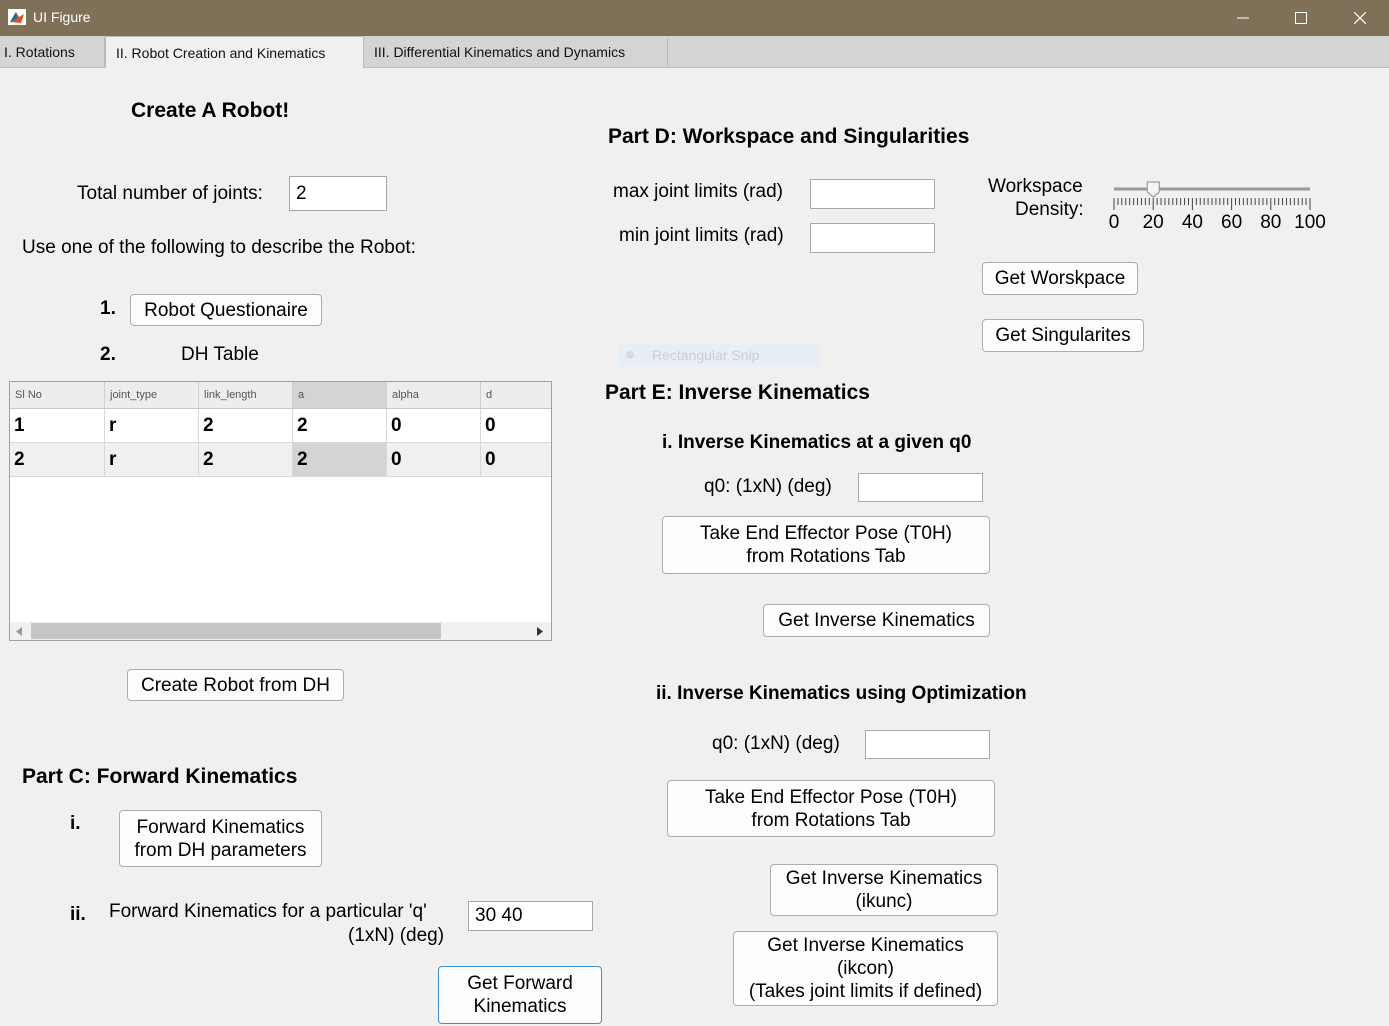 The image size is (1389, 1026). I want to click on column-header-sl-no: Sl No, so click(57, 395).